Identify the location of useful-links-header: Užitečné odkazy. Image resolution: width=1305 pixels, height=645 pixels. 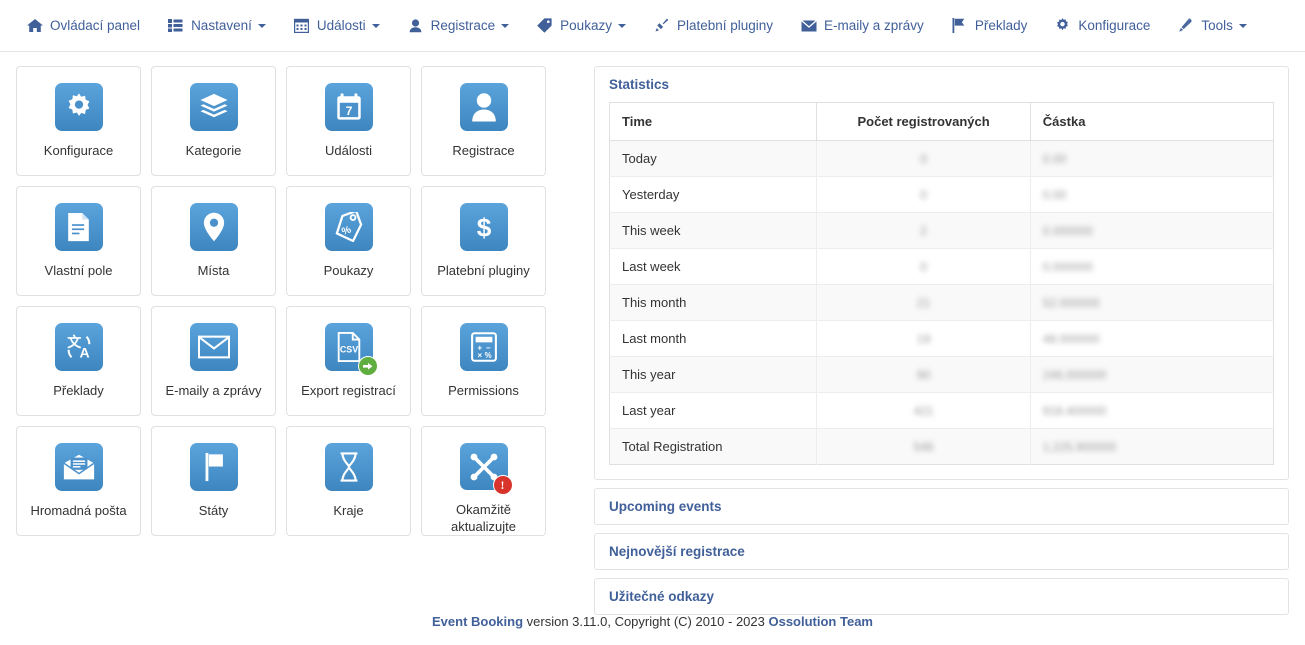
(941, 596).